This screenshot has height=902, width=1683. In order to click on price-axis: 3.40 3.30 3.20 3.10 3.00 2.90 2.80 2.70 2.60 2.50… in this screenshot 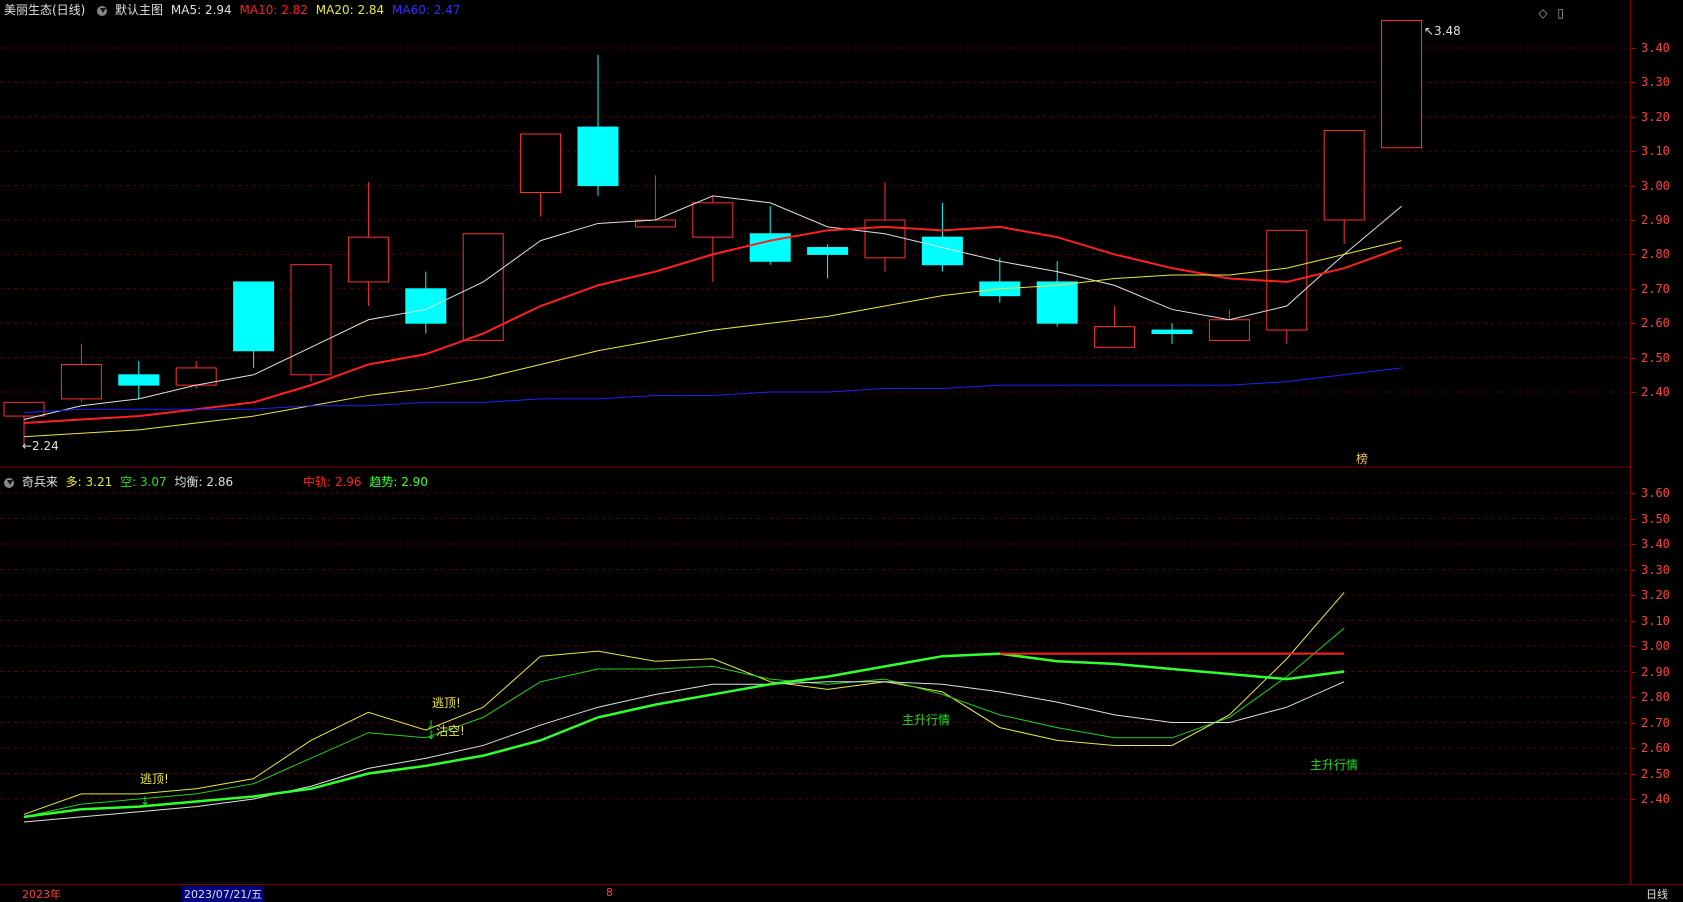, I will do `click(1657, 442)`.